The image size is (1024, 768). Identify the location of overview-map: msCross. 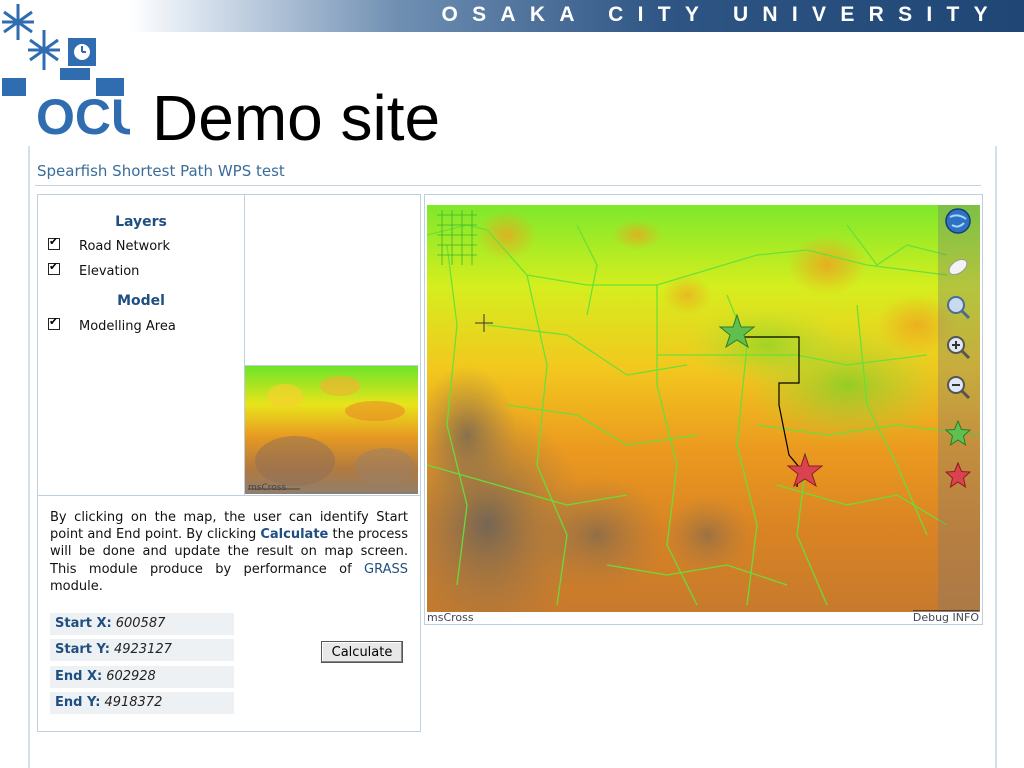
(331, 429).